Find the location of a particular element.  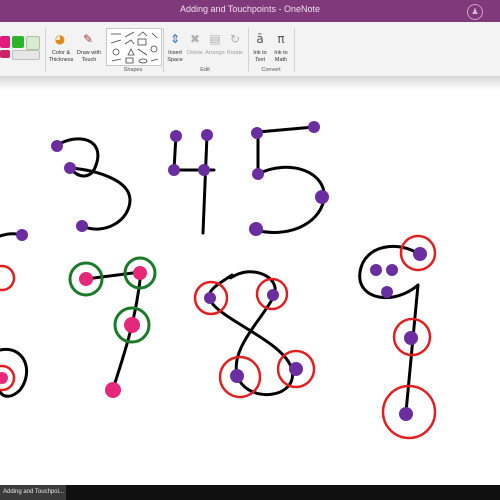

account-icon: ♟ is located at coordinates (475, 12).